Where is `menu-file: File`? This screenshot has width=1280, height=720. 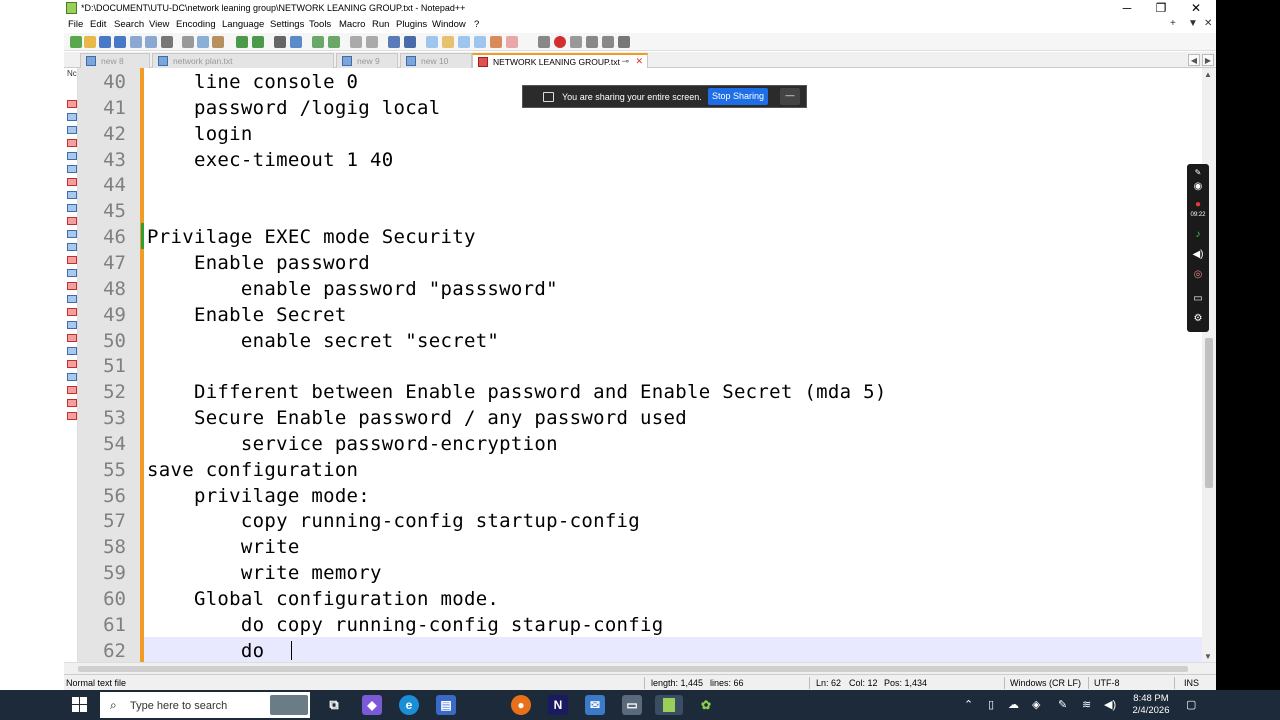 menu-file: File is located at coordinates (75, 24).